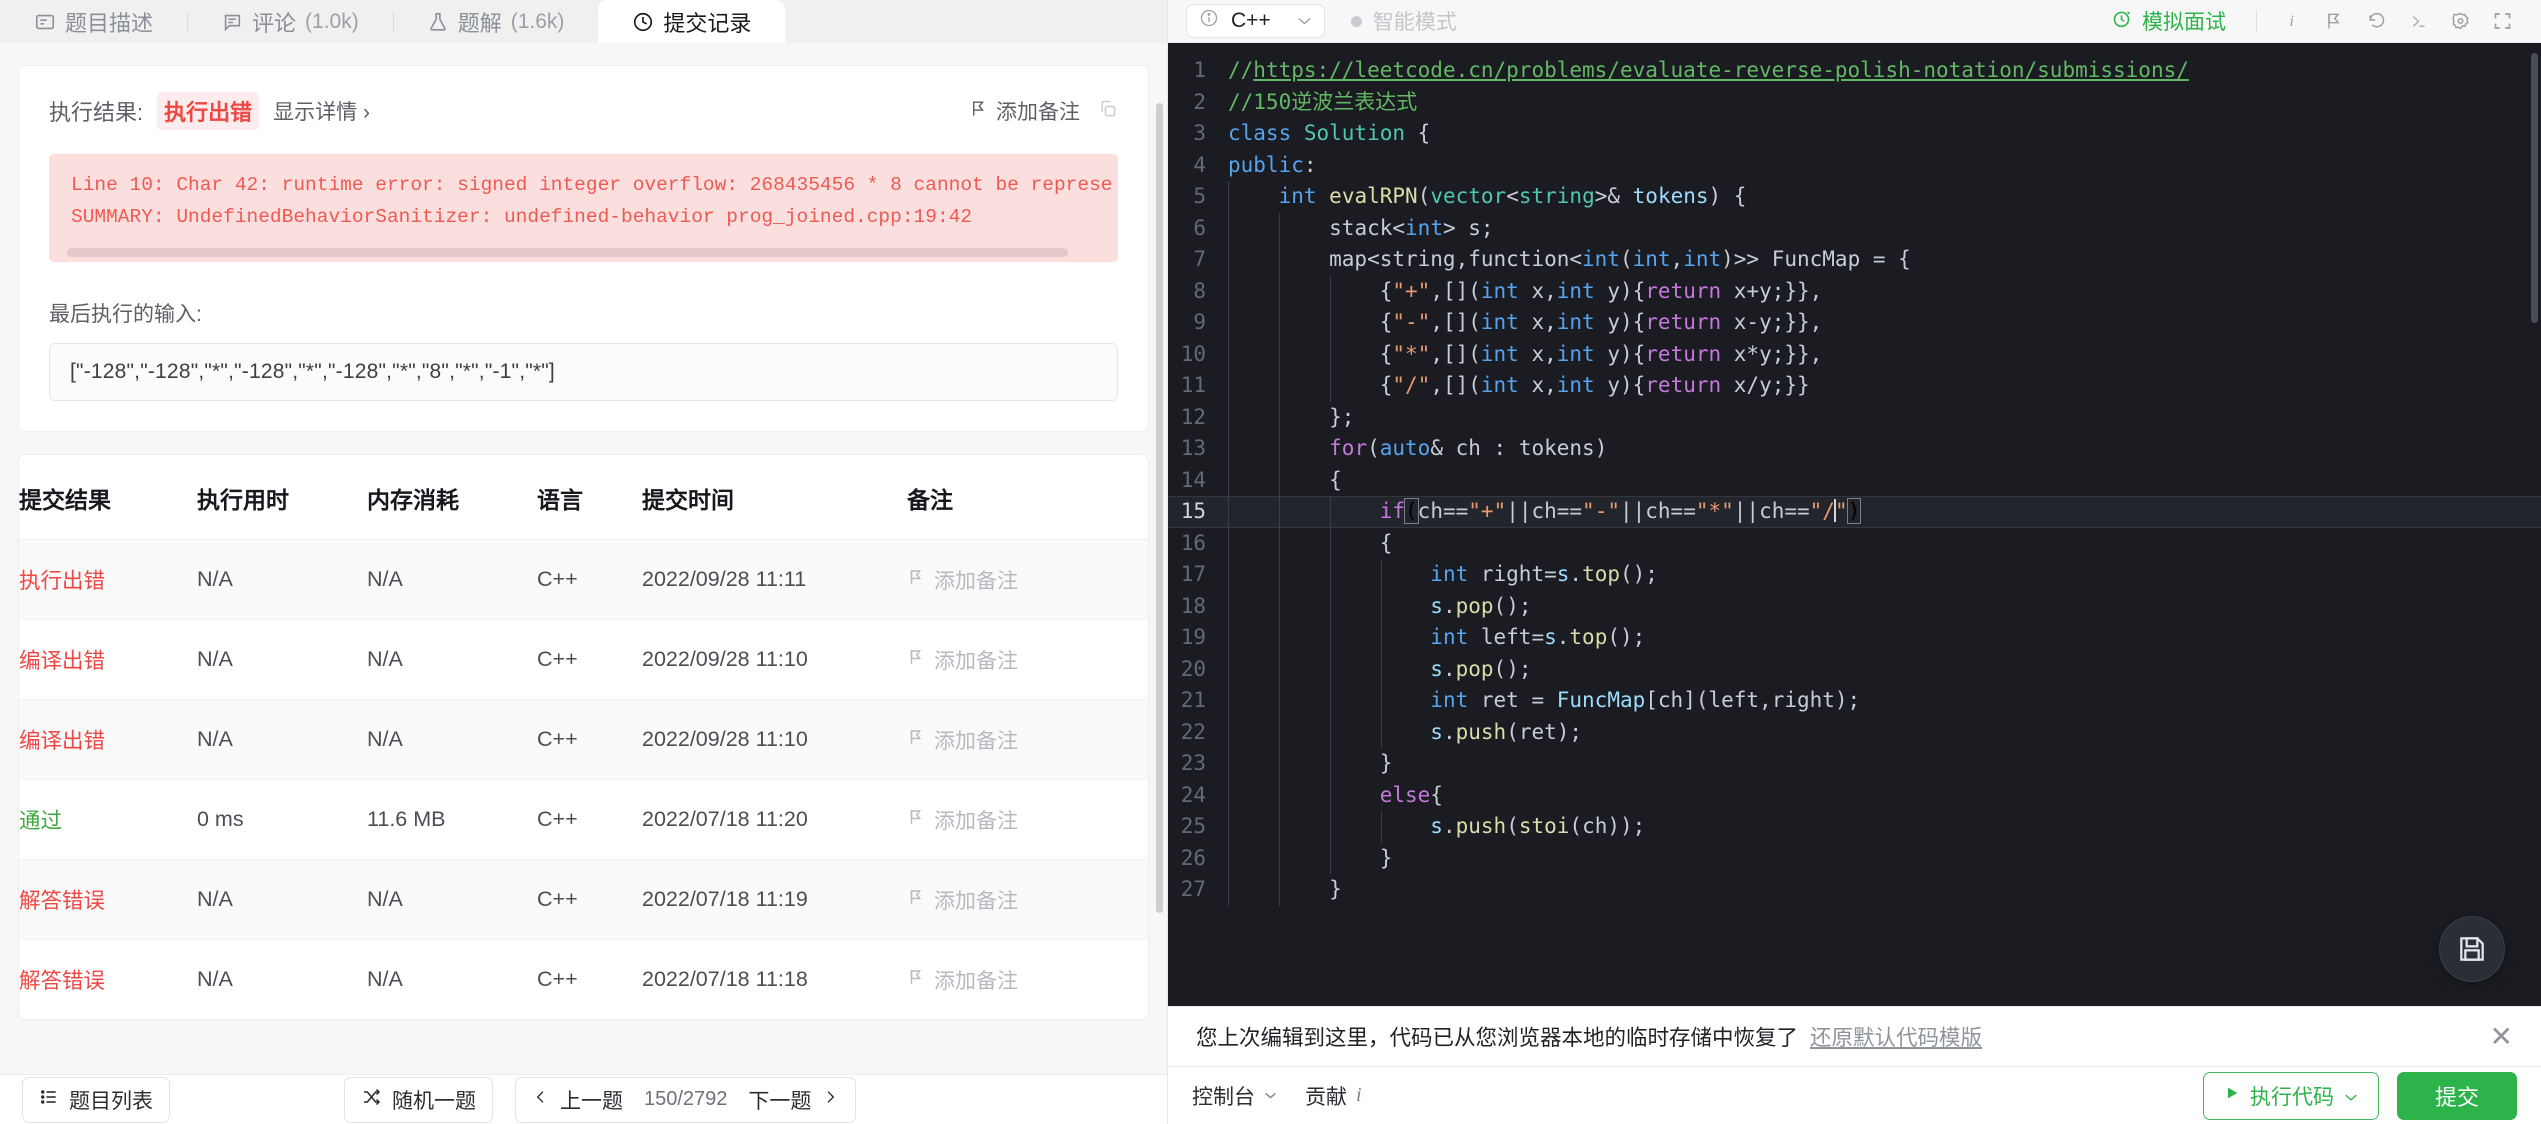 This screenshot has width=2541, height=1124. I want to click on reset-icon, so click(2376, 21).